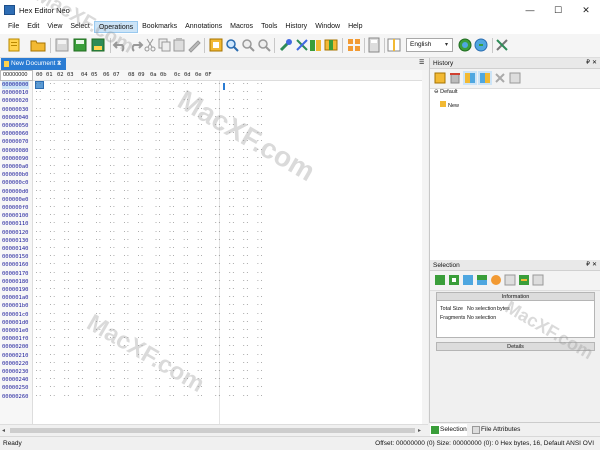 The image size is (600, 450). Describe the element at coordinates (241, 27) in the screenshot. I see `menu-macros: Macros` at that location.